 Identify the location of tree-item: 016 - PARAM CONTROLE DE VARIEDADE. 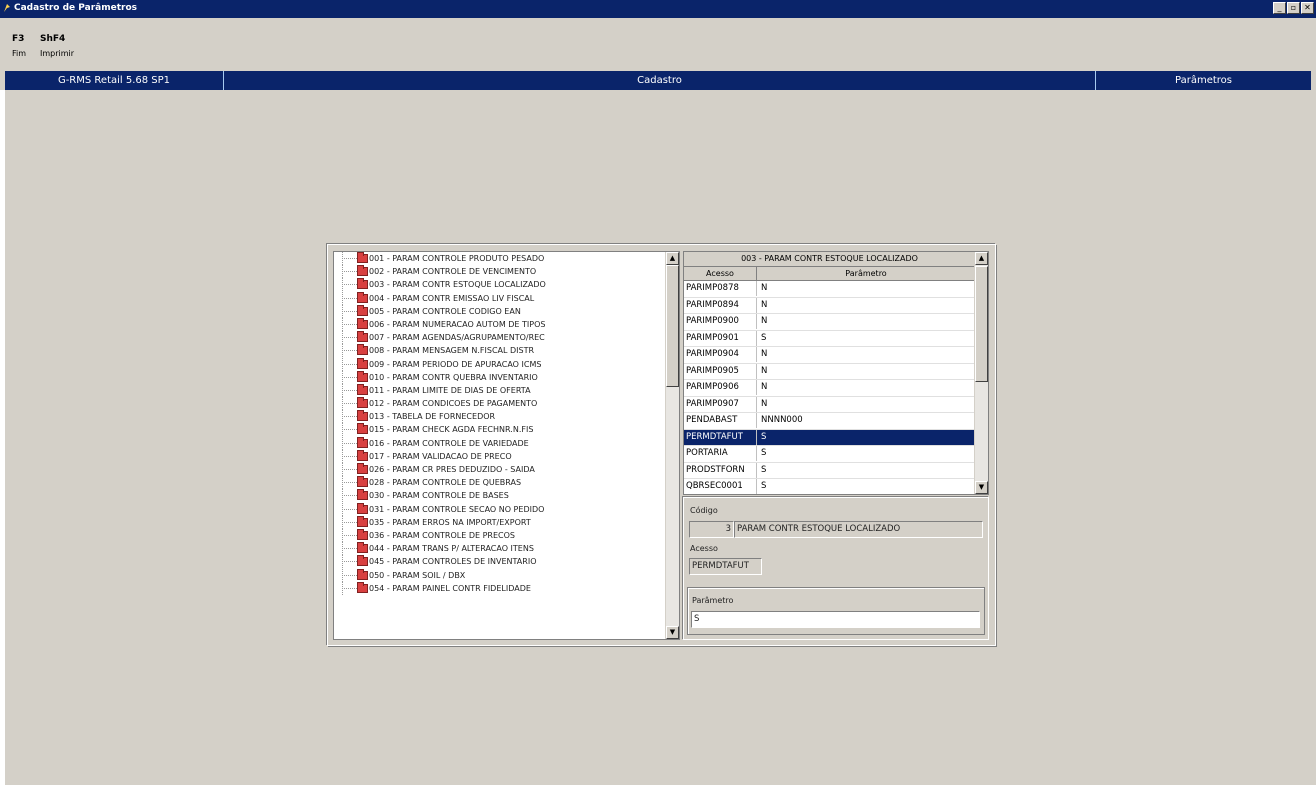
(506, 443).